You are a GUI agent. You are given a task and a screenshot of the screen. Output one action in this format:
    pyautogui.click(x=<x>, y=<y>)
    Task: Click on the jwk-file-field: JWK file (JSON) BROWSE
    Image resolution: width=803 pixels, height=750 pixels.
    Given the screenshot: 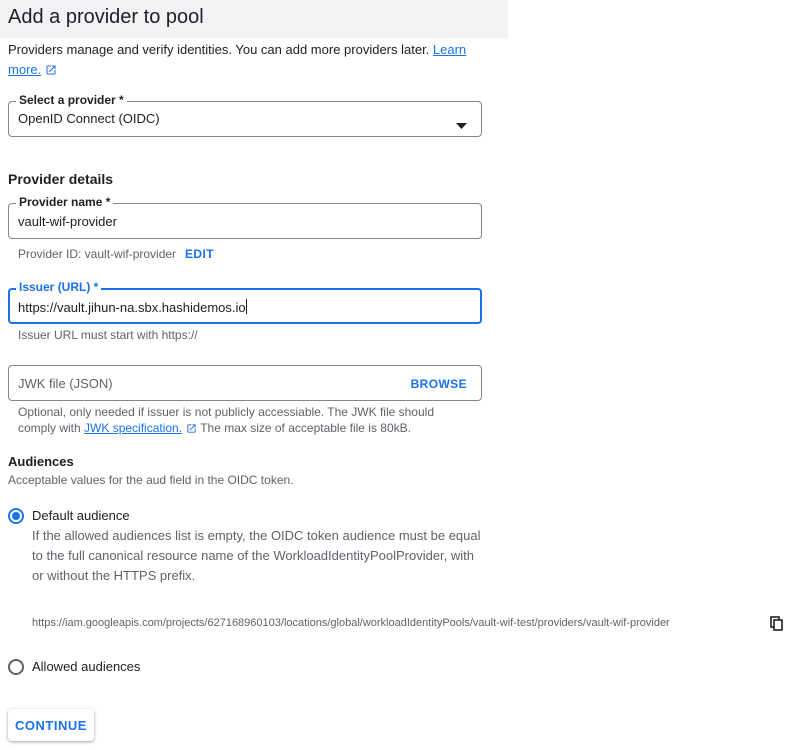 What is the action you would take?
    pyautogui.click(x=245, y=383)
    